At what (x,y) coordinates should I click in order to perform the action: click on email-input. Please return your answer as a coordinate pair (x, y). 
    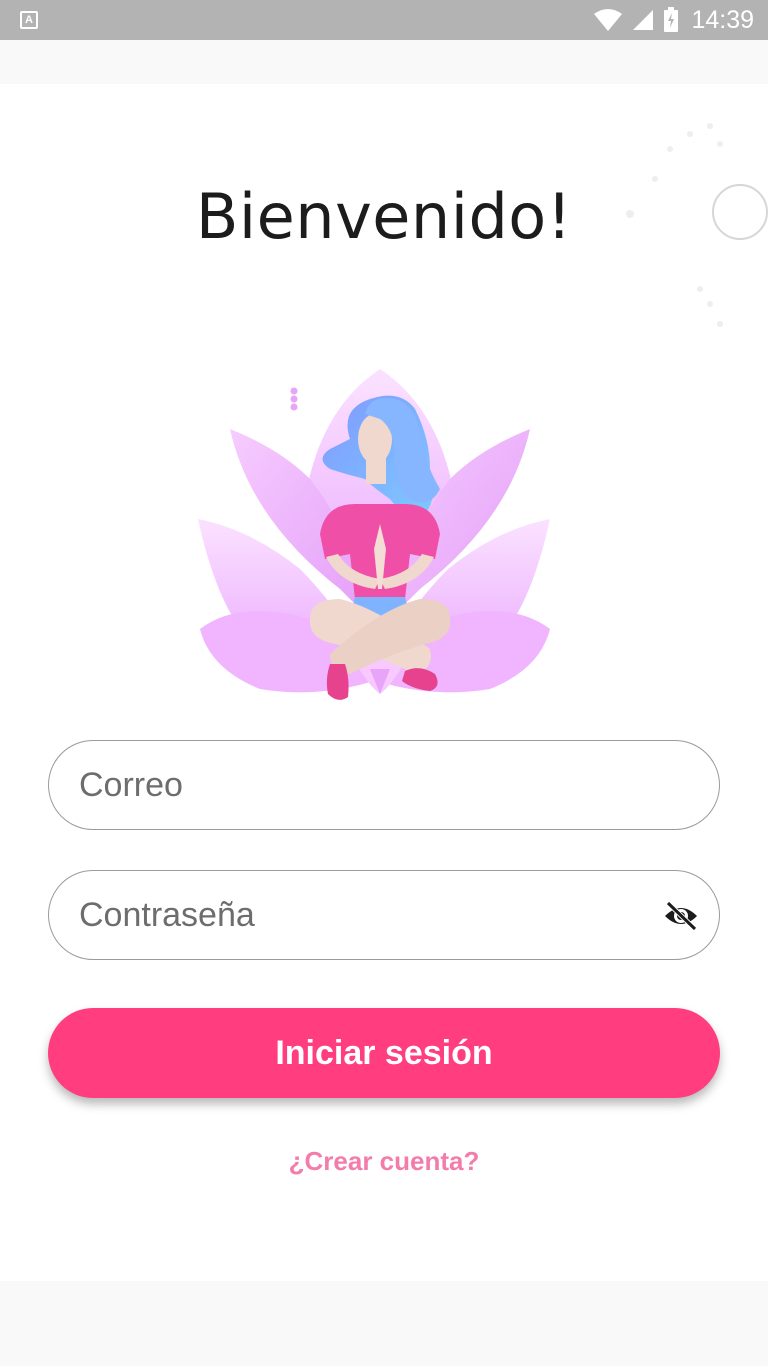
    Looking at the image, I should click on (359, 785).